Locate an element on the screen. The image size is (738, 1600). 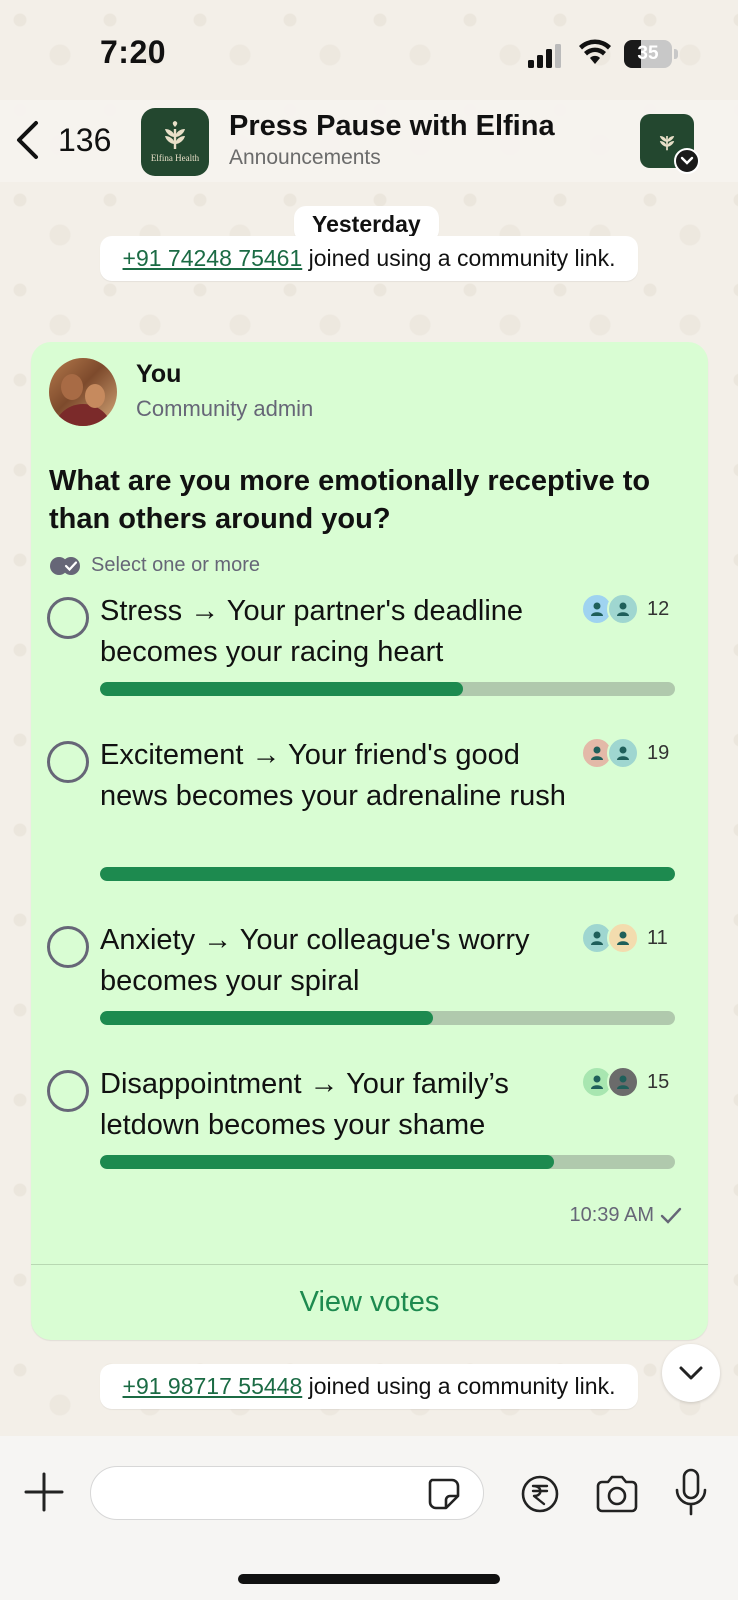
group-avatar: Elfina Health is located at coordinates (175, 142).